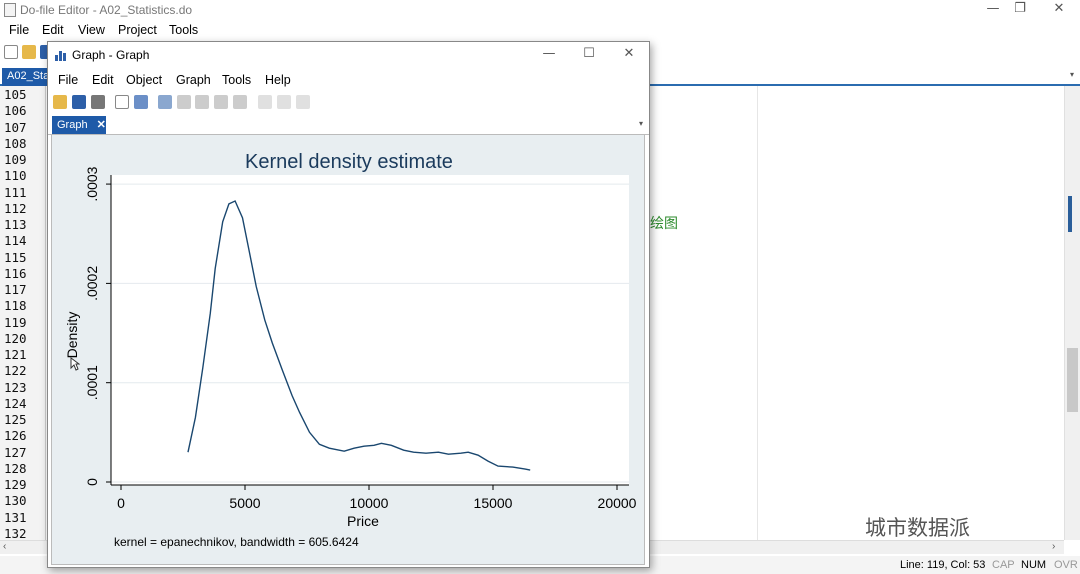 The width and height of the screenshot is (1080, 574). What do you see at coordinates (137, 30) in the screenshot?
I see `menu-project: Project` at bounding box center [137, 30].